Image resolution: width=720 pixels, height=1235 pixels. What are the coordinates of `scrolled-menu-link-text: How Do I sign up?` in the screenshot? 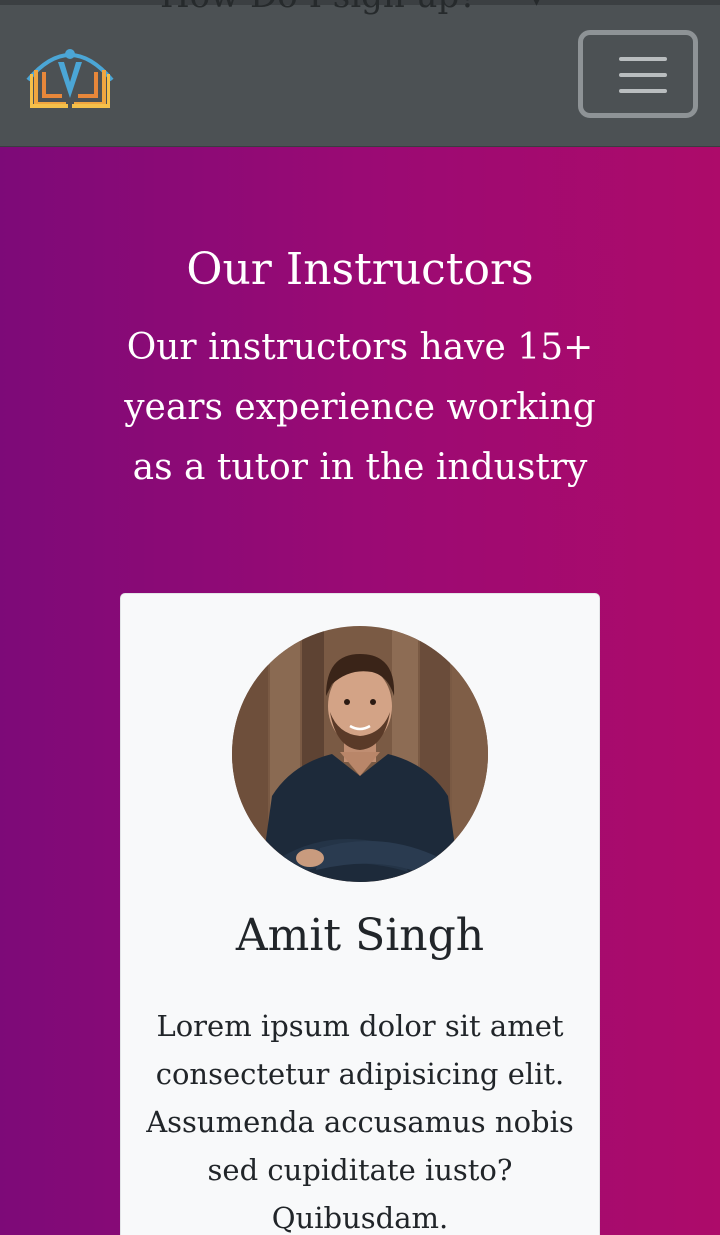 It's located at (319, 8).